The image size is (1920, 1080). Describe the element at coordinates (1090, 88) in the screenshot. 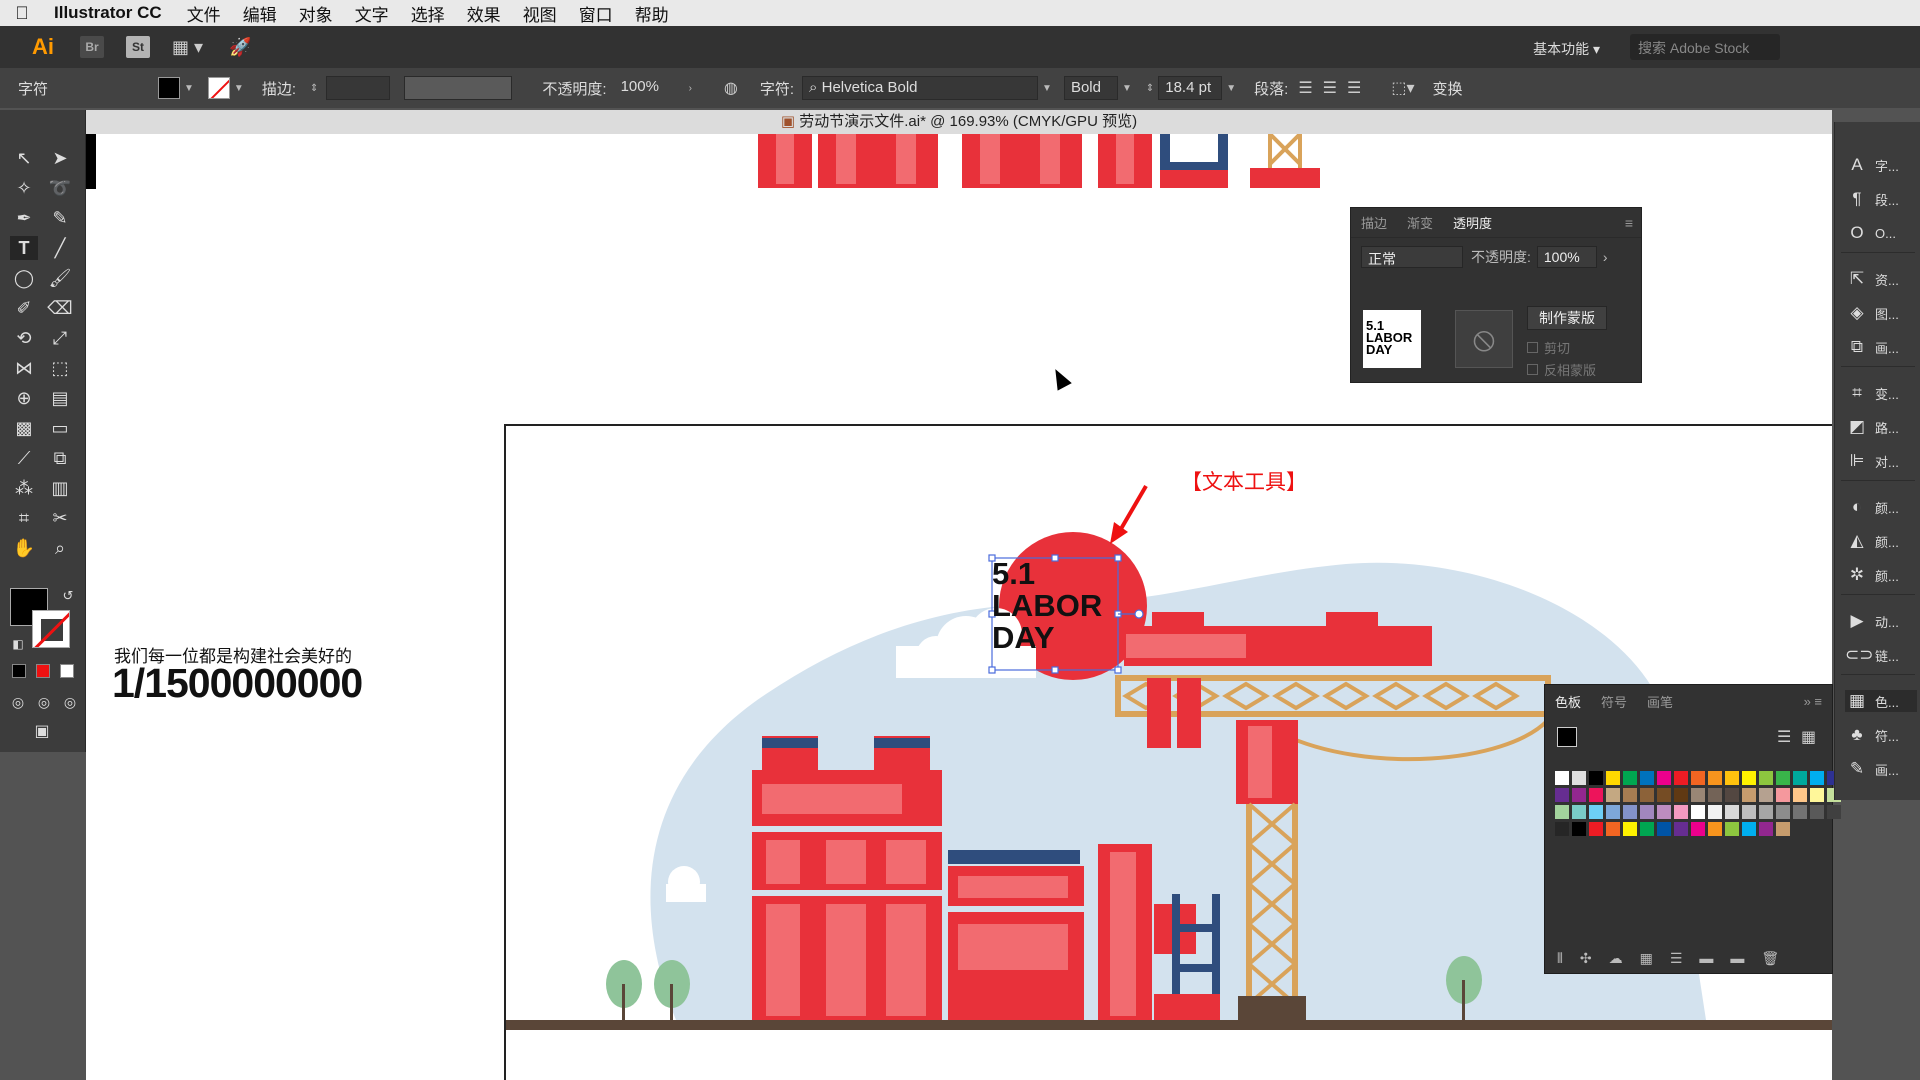

I see `font-style-field: Bold` at that location.